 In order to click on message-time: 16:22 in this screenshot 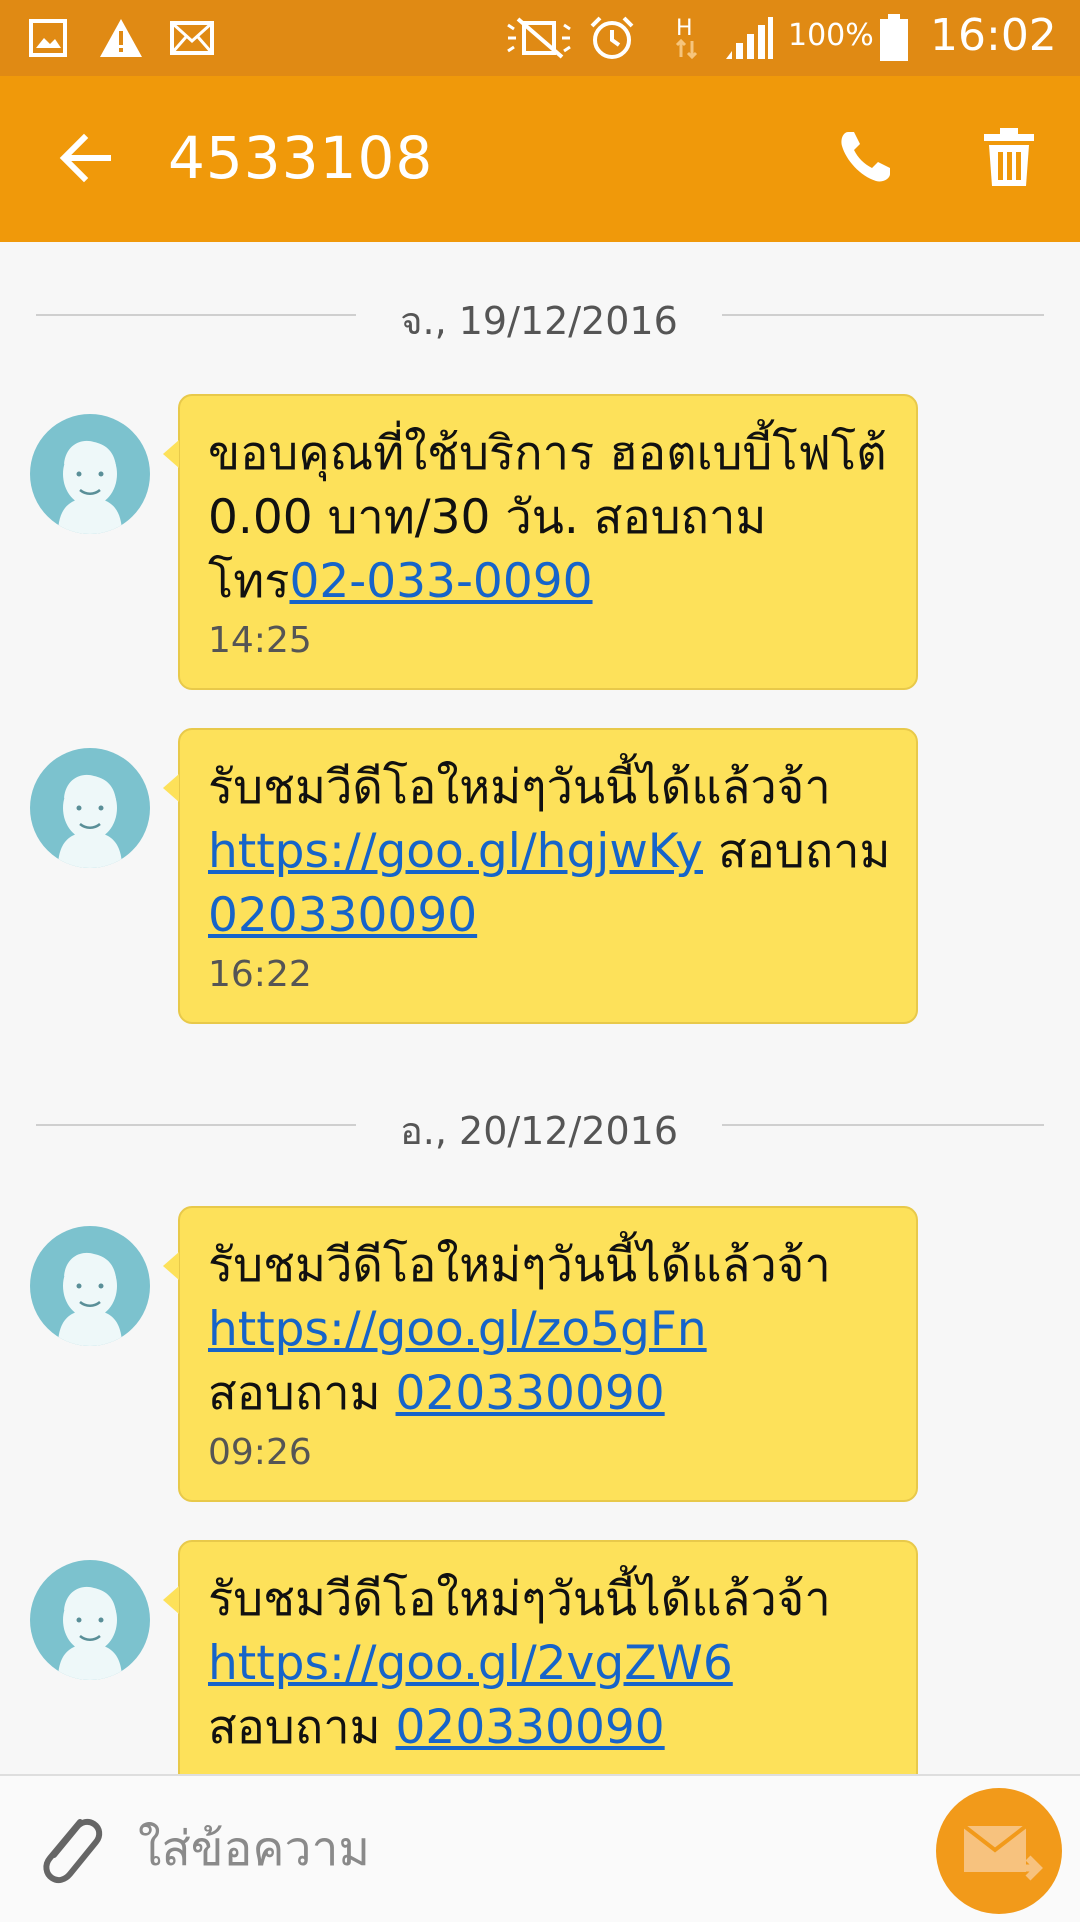, I will do `click(260, 974)`.